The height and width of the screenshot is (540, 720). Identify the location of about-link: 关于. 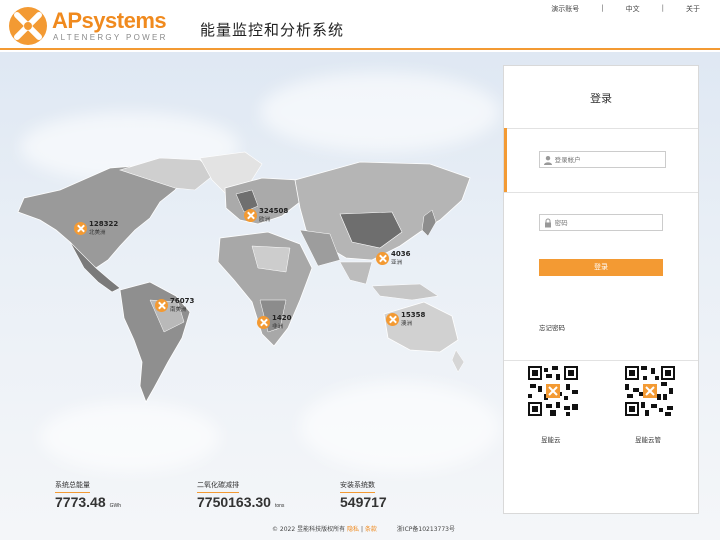
(693, 9).